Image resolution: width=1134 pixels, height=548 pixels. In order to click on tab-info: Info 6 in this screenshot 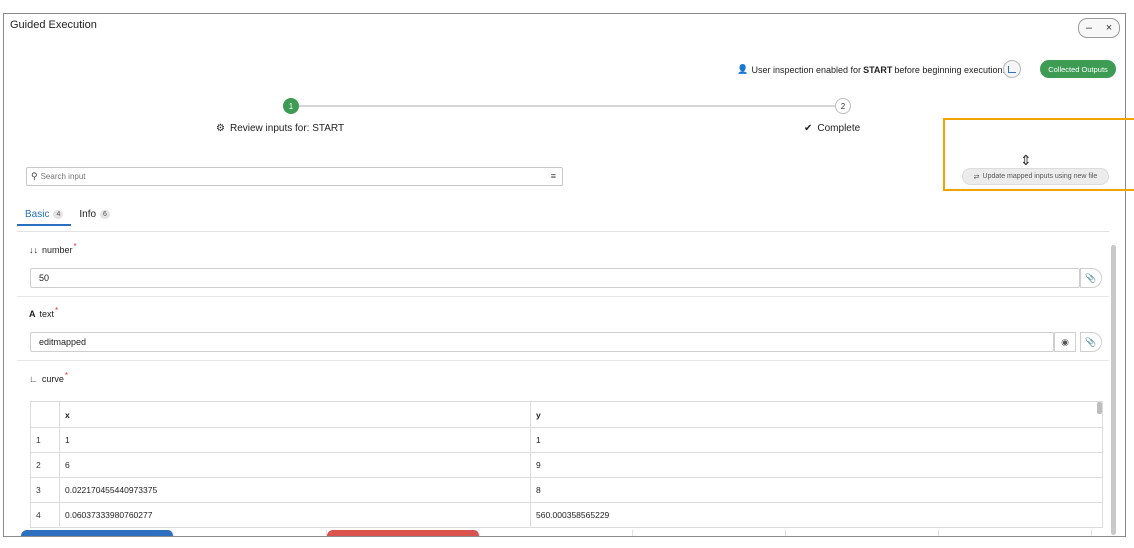, I will do `click(94, 214)`.